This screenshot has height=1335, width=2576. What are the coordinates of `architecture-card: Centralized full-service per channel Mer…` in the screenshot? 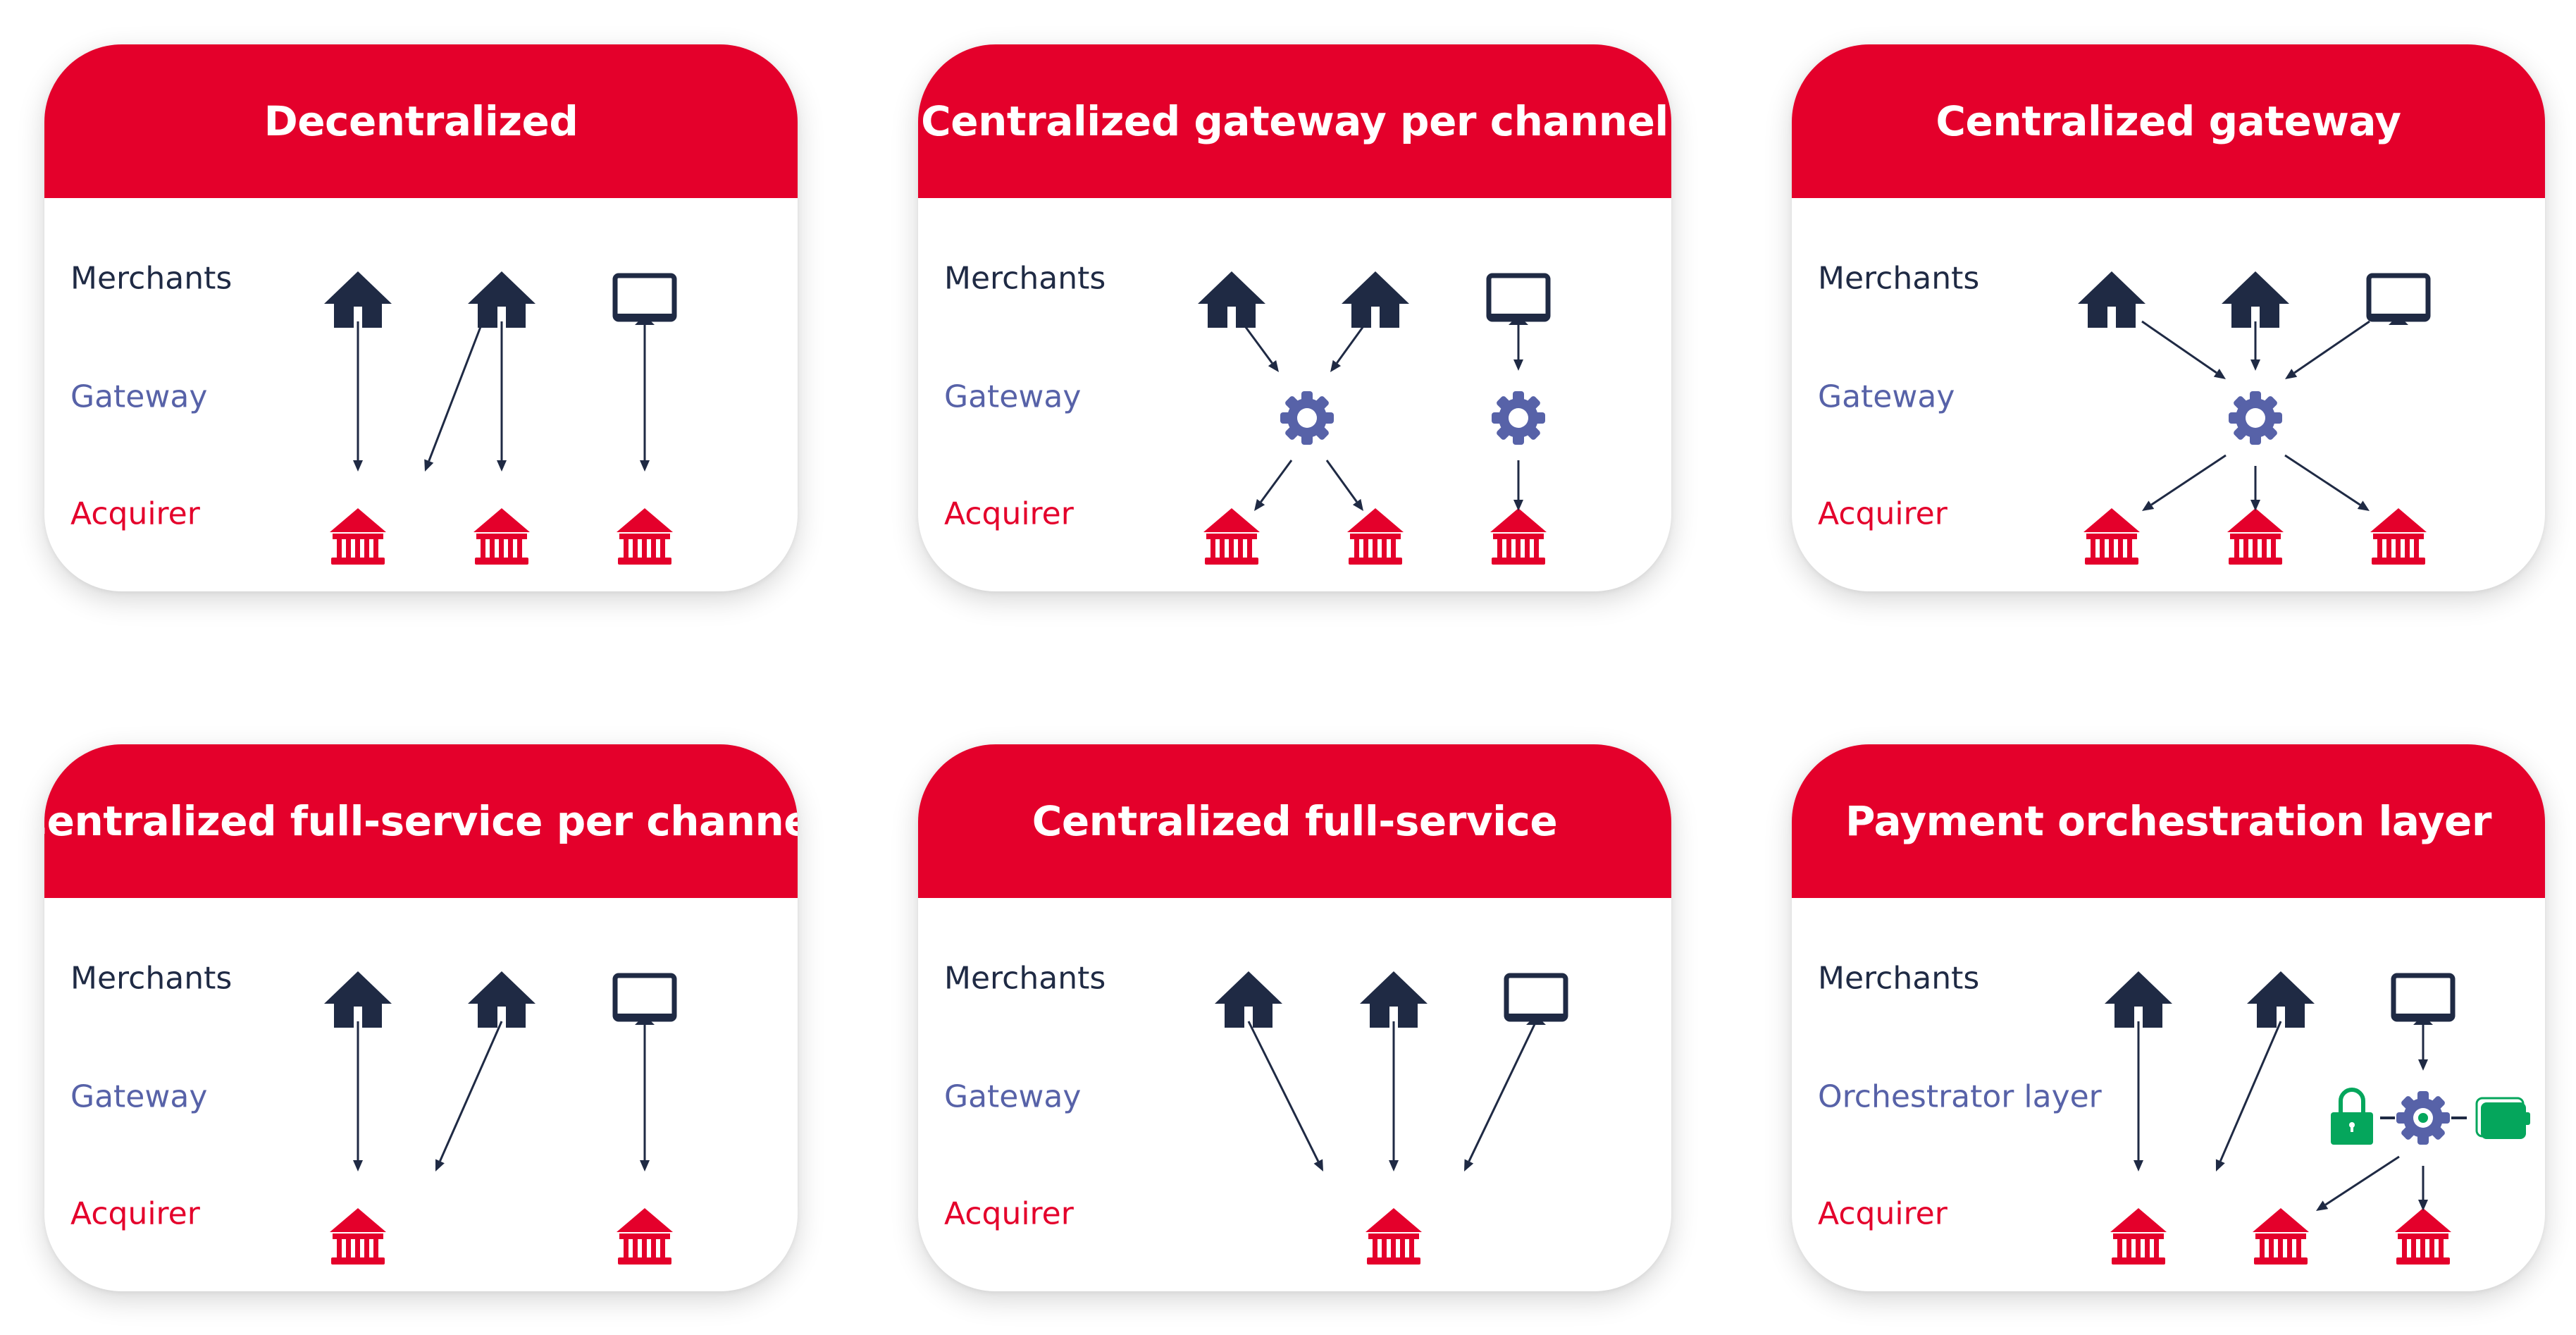 It's located at (421, 1017).